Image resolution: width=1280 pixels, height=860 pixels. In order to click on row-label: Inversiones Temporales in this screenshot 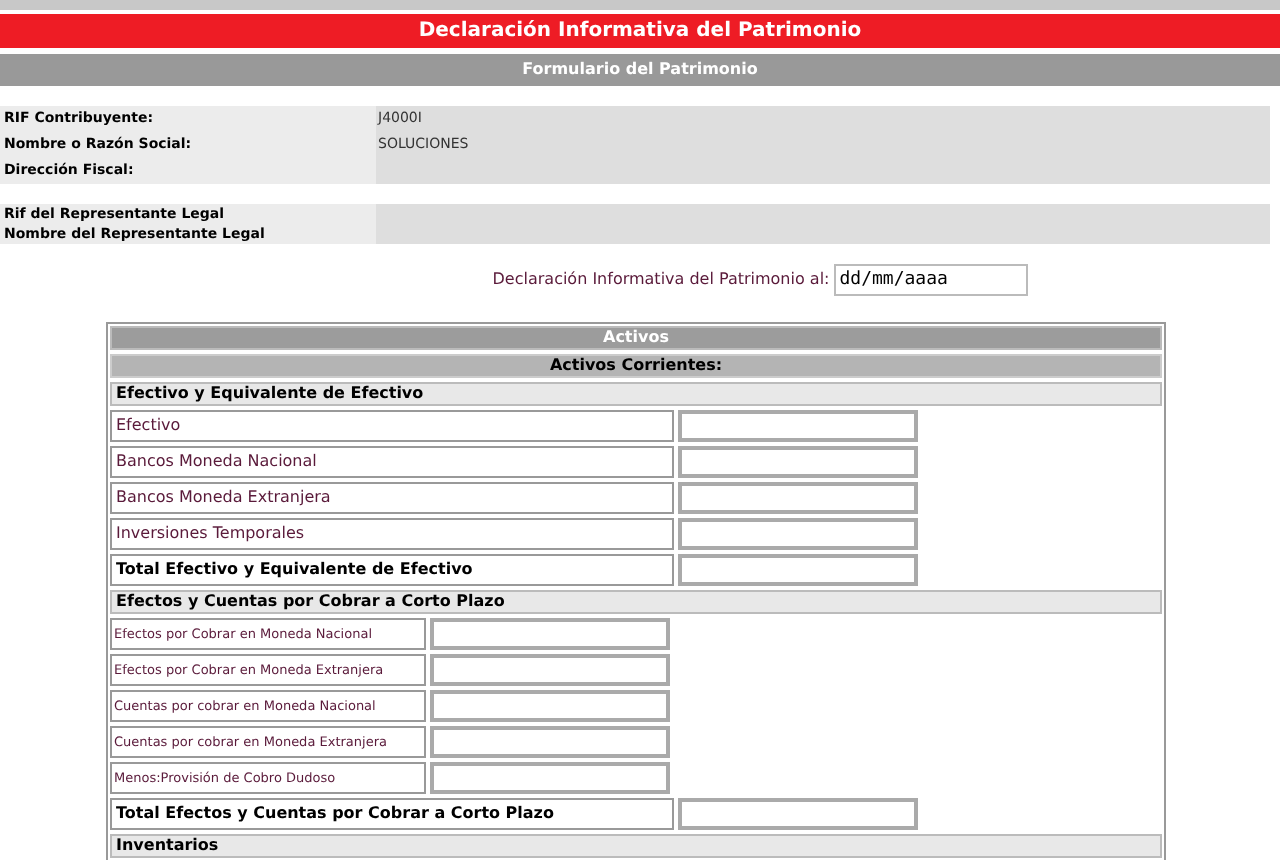, I will do `click(392, 534)`.